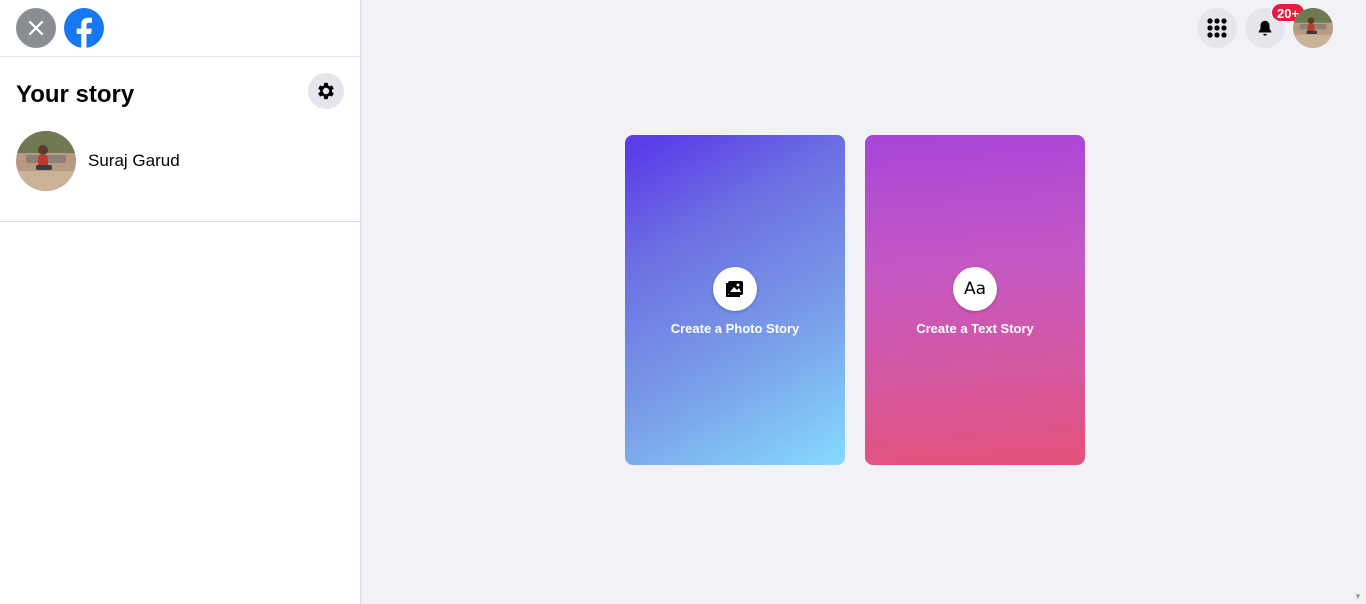 The width and height of the screenshot is (1366, 604). I want to click on your-story-section: Your story Suraj Garud, so click(180, 139).